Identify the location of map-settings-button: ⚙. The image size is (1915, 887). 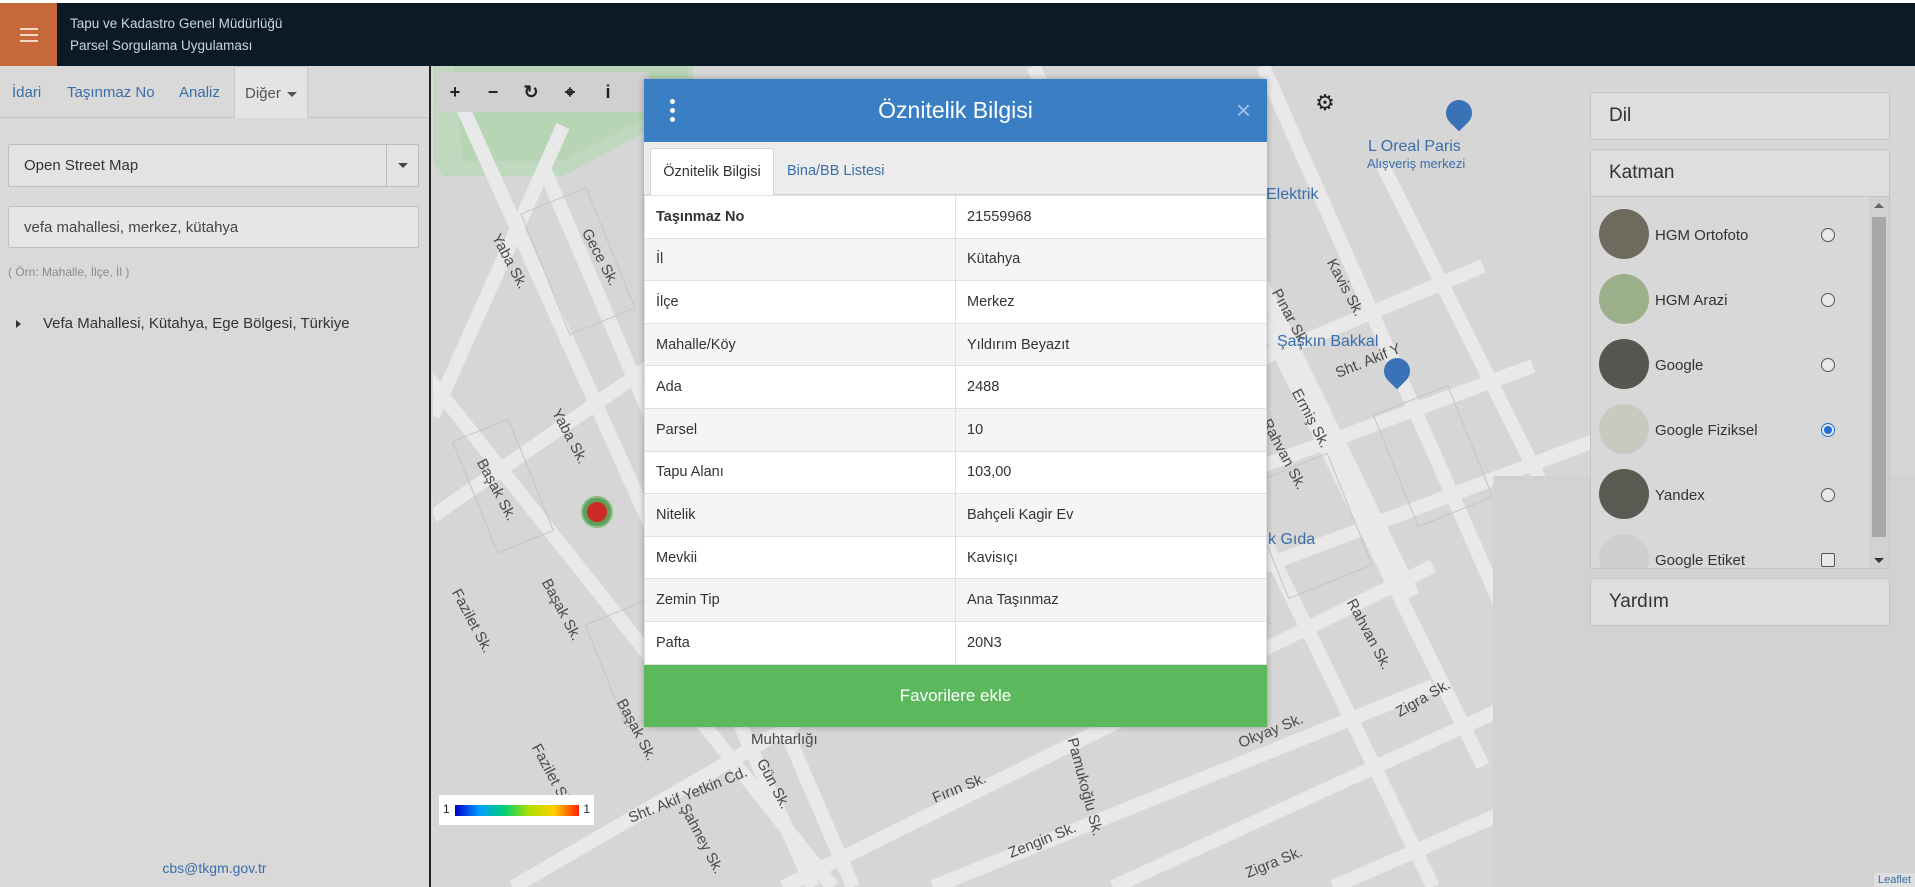
(1325, 104).